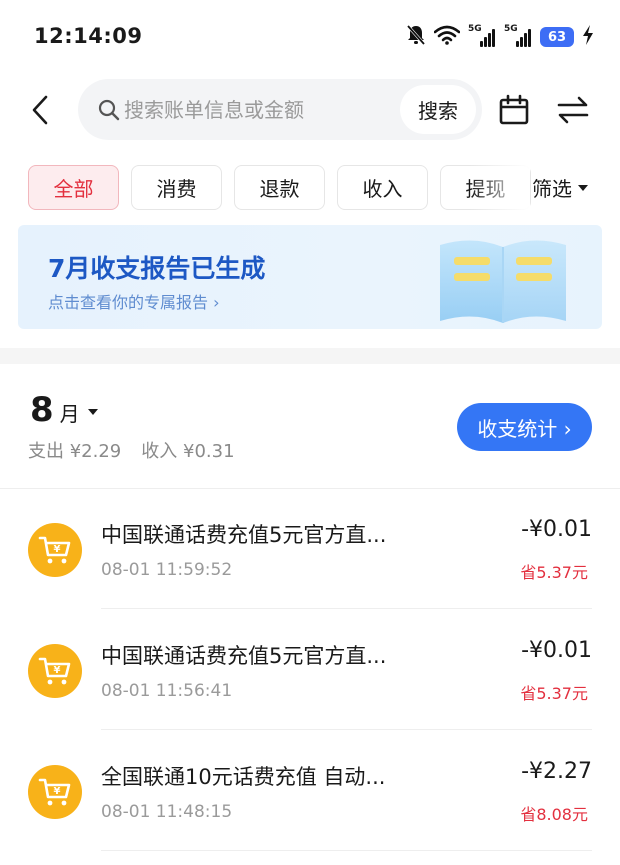 This screenshot has height=865, width=620. I want to click on chips-fade, so click(500, 188).